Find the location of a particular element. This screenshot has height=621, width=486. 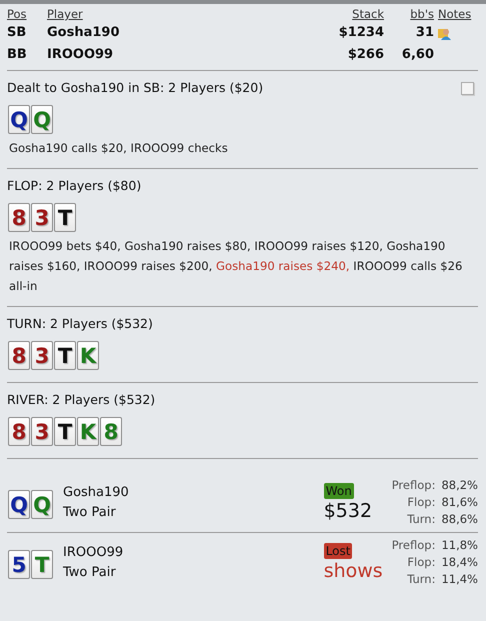

street-title: RIVER: 2 Players ($532) is located at coordinates (81, 400).